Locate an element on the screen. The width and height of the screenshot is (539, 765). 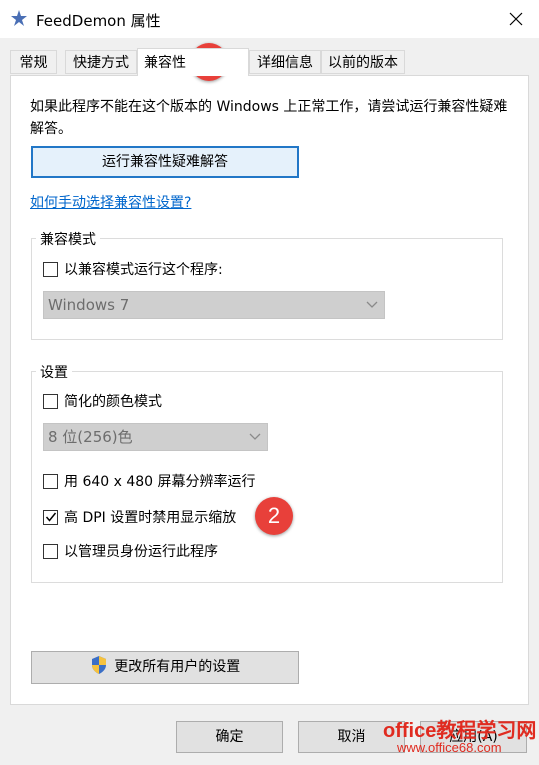
os-version-select: Windows 7 is located at coordinates (214, 305).